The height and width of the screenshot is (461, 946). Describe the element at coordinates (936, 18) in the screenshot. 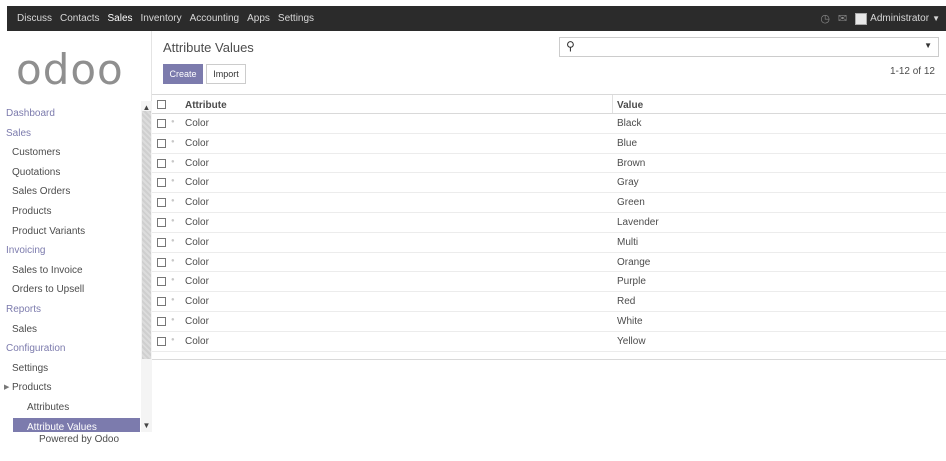

I see `chevron-down-icon: ▼` at that location.